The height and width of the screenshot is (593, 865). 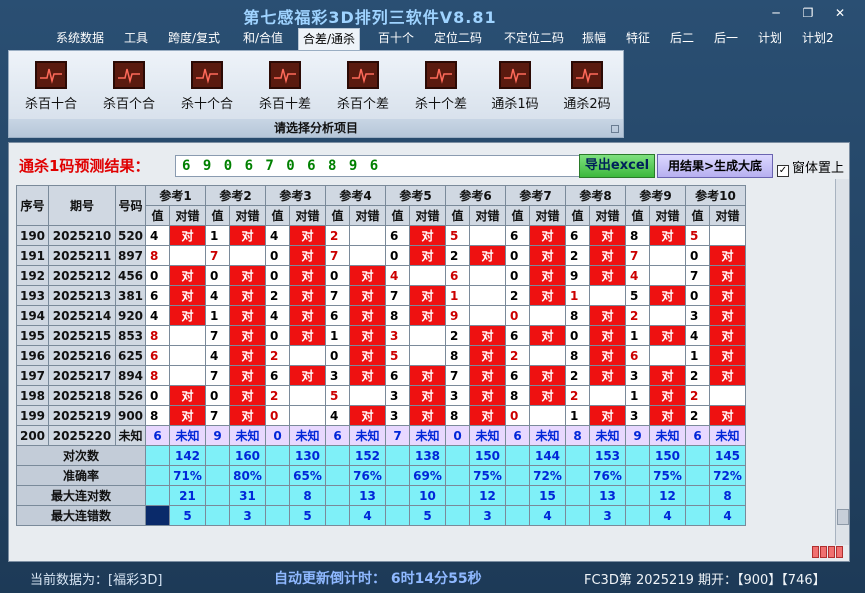 I want to click on kill-bai-ge-sum-button: 杀百个合, so click(x=129, y=86).